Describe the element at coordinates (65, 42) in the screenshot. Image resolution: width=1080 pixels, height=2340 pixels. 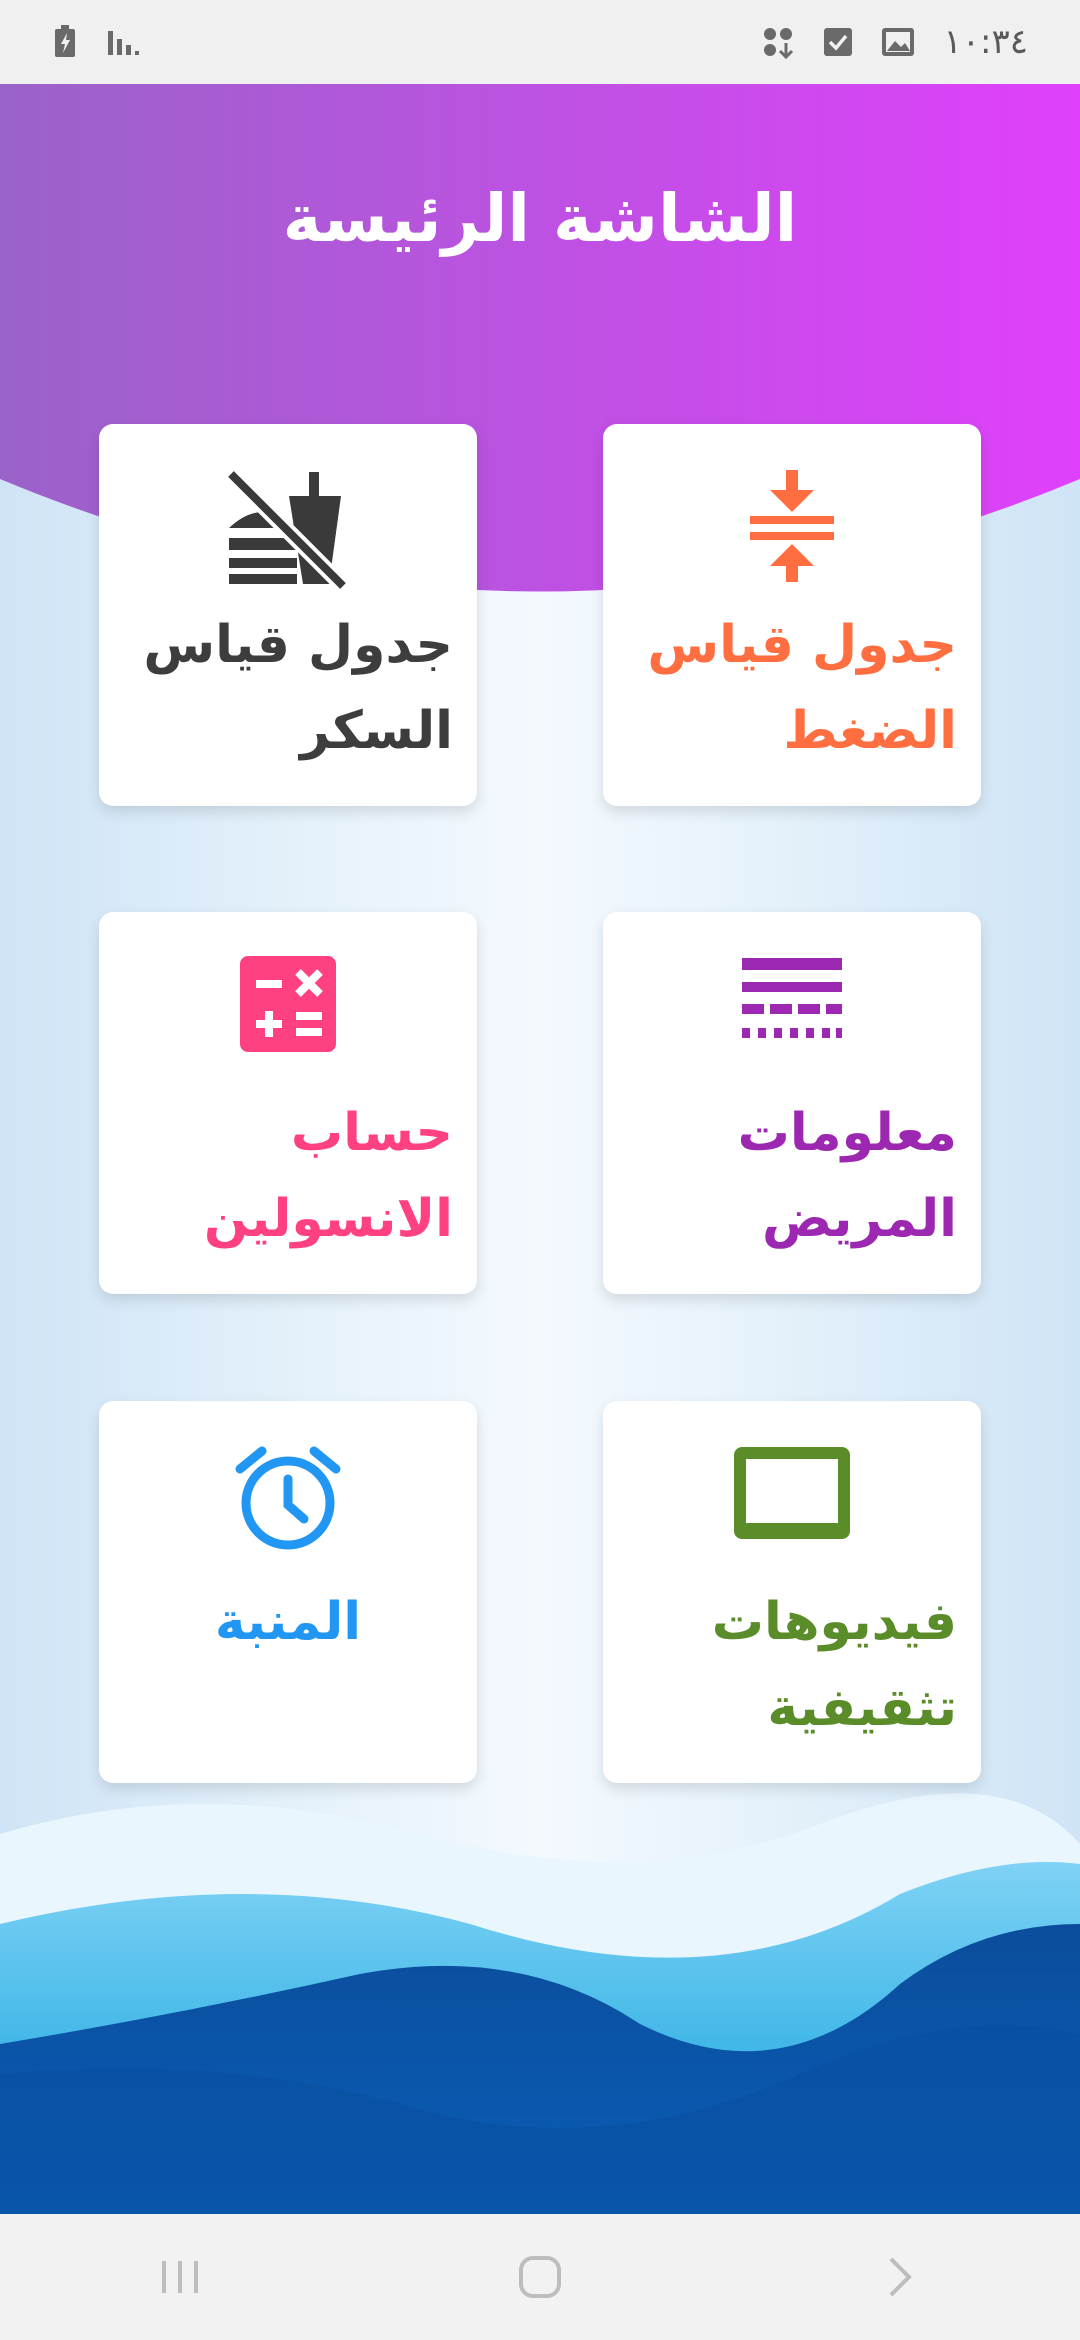
I see `battery-charging-icon` at that location.